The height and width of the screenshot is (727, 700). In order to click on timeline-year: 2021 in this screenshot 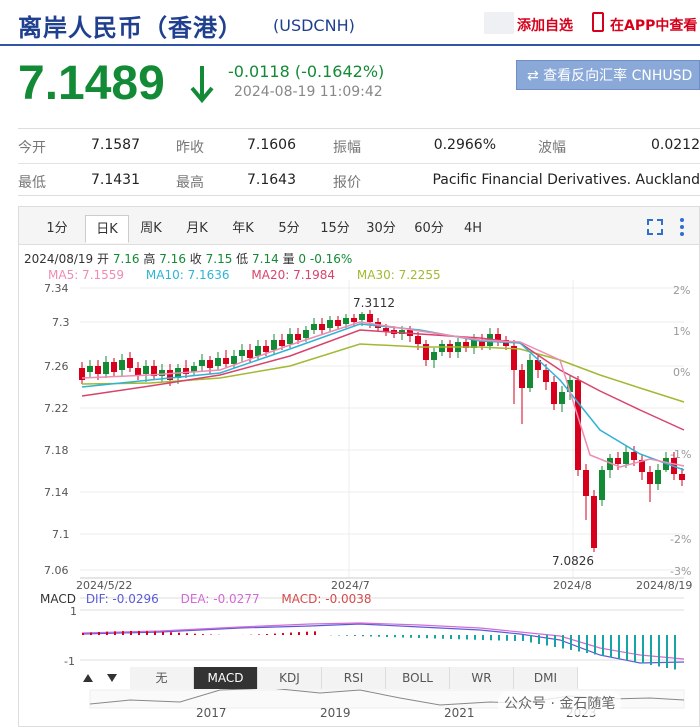, I will do `click(459, 713)`.